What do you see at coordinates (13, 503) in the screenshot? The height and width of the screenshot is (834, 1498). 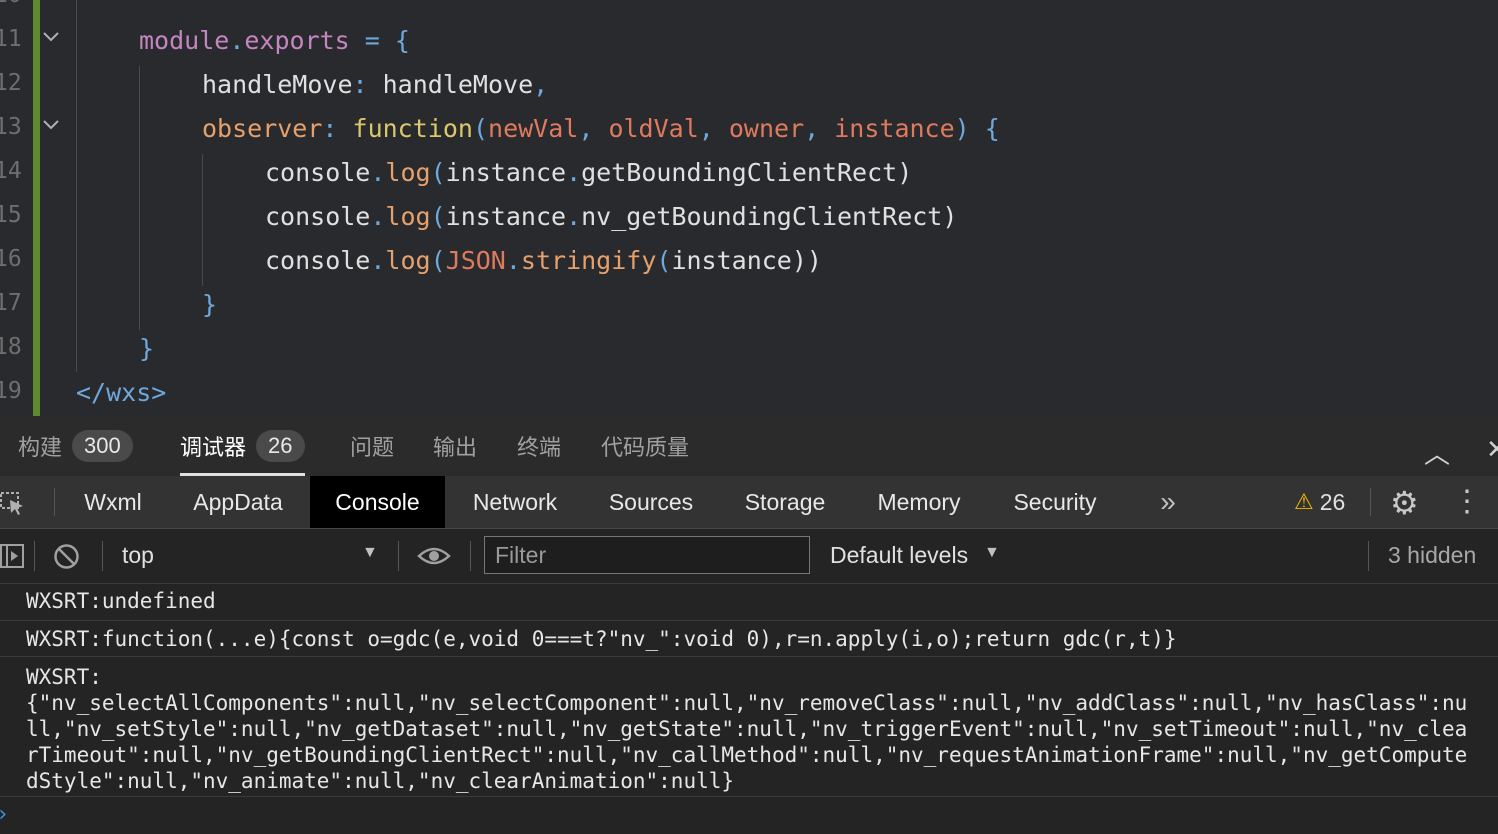 I see `inspect-element-icon` at bounding box center [13, 503].